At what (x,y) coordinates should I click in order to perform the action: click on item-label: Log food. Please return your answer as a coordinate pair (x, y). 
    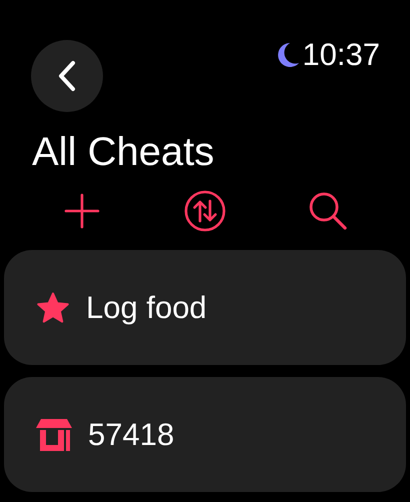
    Looking at the image, I should click on (146, 308).